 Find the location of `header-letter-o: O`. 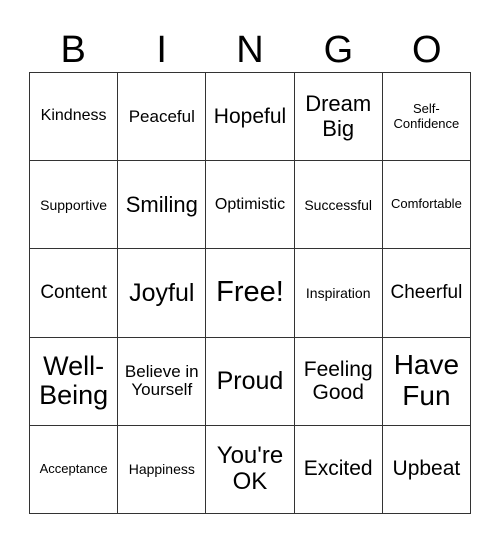

header-letter-o: O is located at coordinates (427, 50).